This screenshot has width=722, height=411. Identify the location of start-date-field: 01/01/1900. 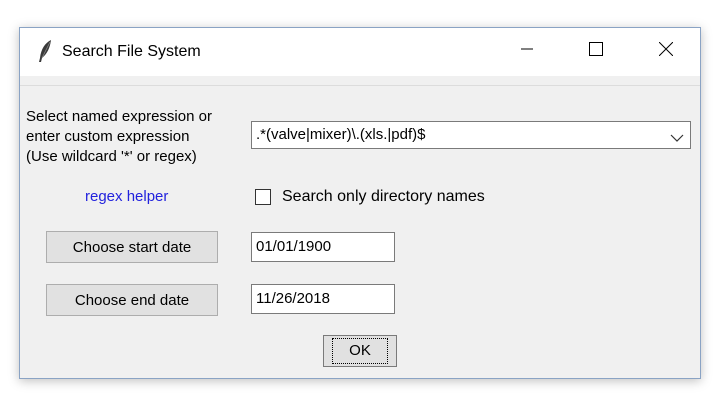
(323, 247).